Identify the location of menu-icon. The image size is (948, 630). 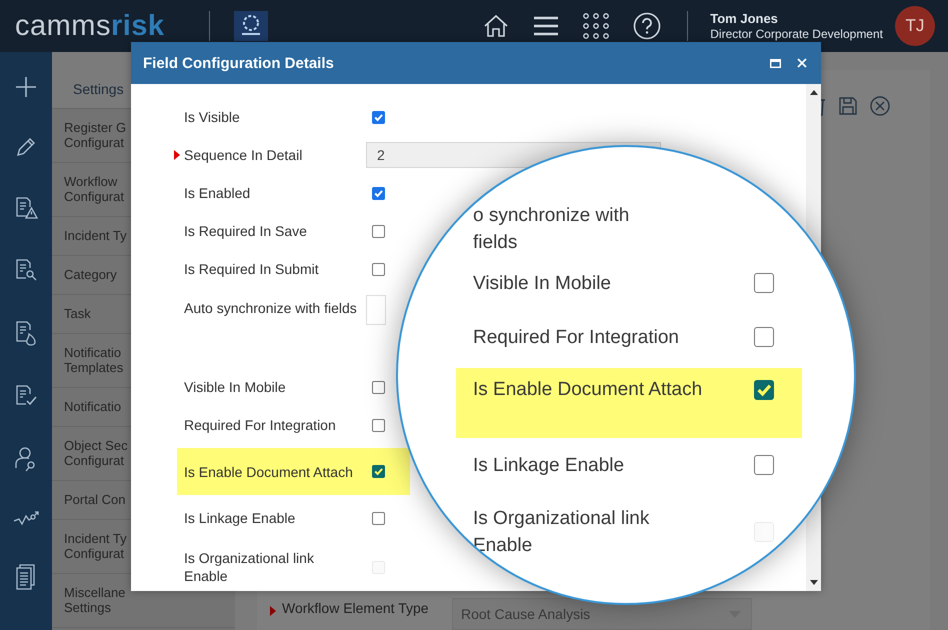
(546, 26).